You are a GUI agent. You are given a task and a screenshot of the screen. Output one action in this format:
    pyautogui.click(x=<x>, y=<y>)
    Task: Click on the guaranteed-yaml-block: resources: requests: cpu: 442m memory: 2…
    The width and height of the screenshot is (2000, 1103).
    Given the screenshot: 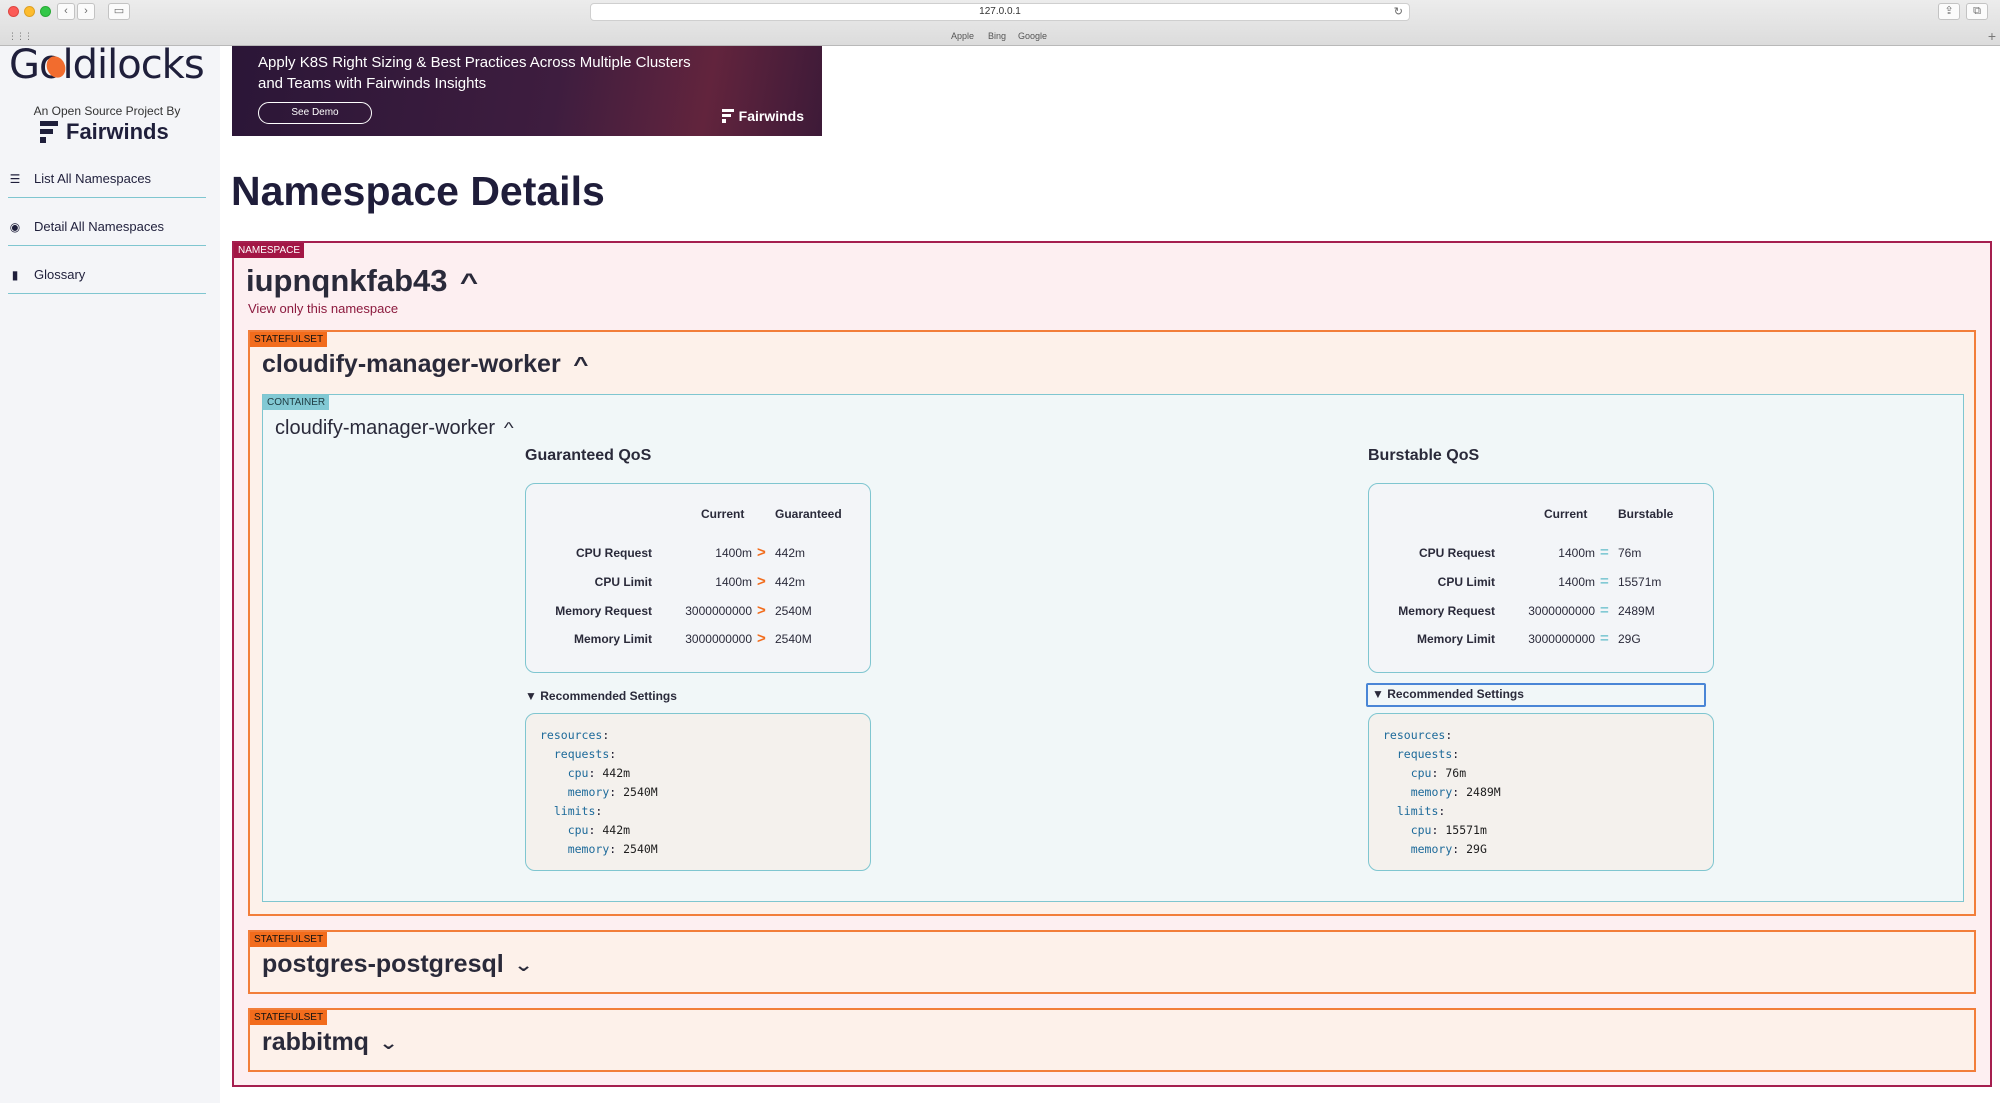 What is the action you would take?
    pyautogui.click(x=698, y=792)
    